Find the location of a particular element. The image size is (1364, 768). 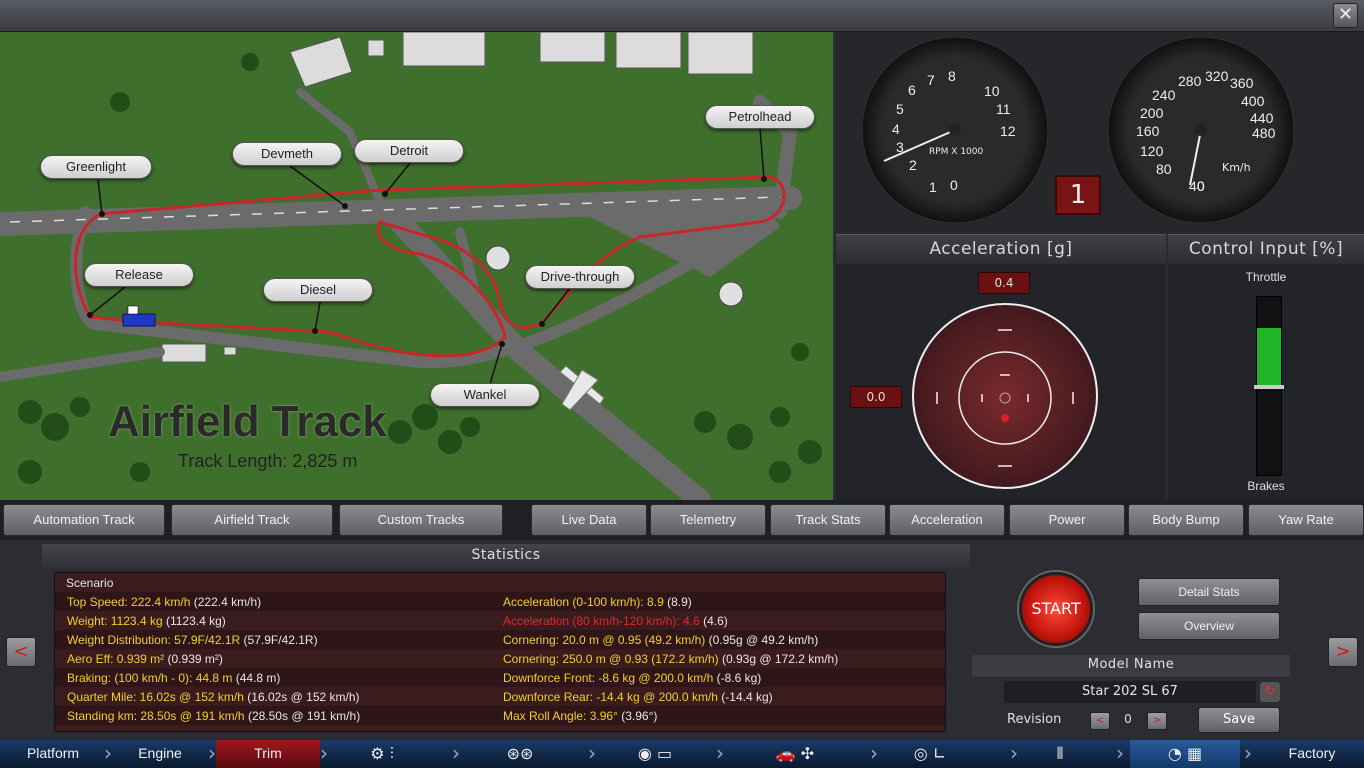

rpm-gauge: 1 2 3 4 5 6 7 8 10 11 12 0 RPM X 1000 is located at coordinates (955, 130).